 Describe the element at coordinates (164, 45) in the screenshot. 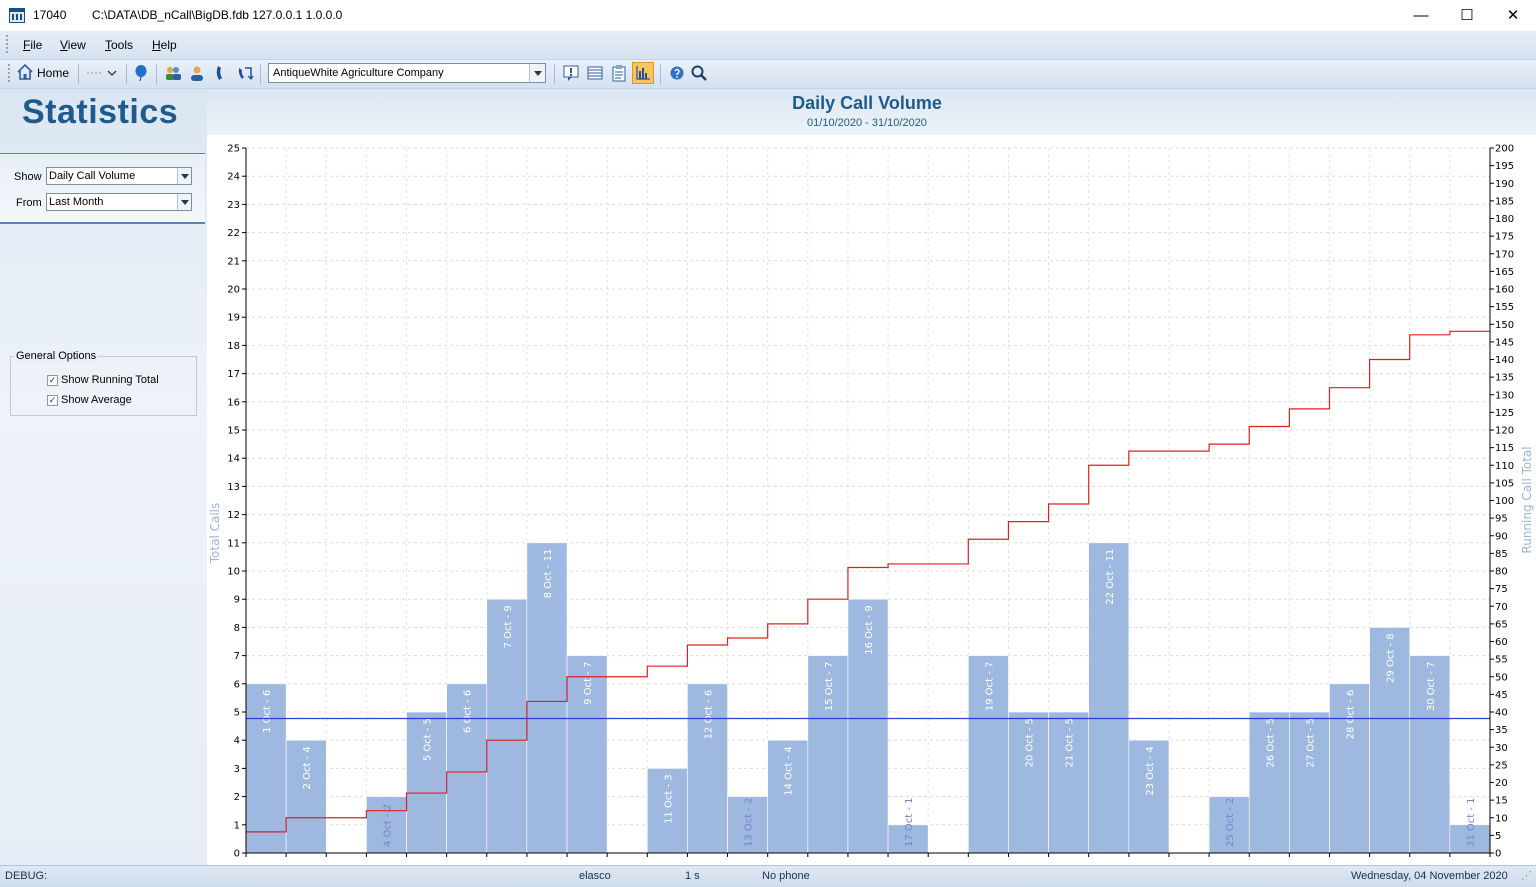

I see `menu-help: Help` at that location.